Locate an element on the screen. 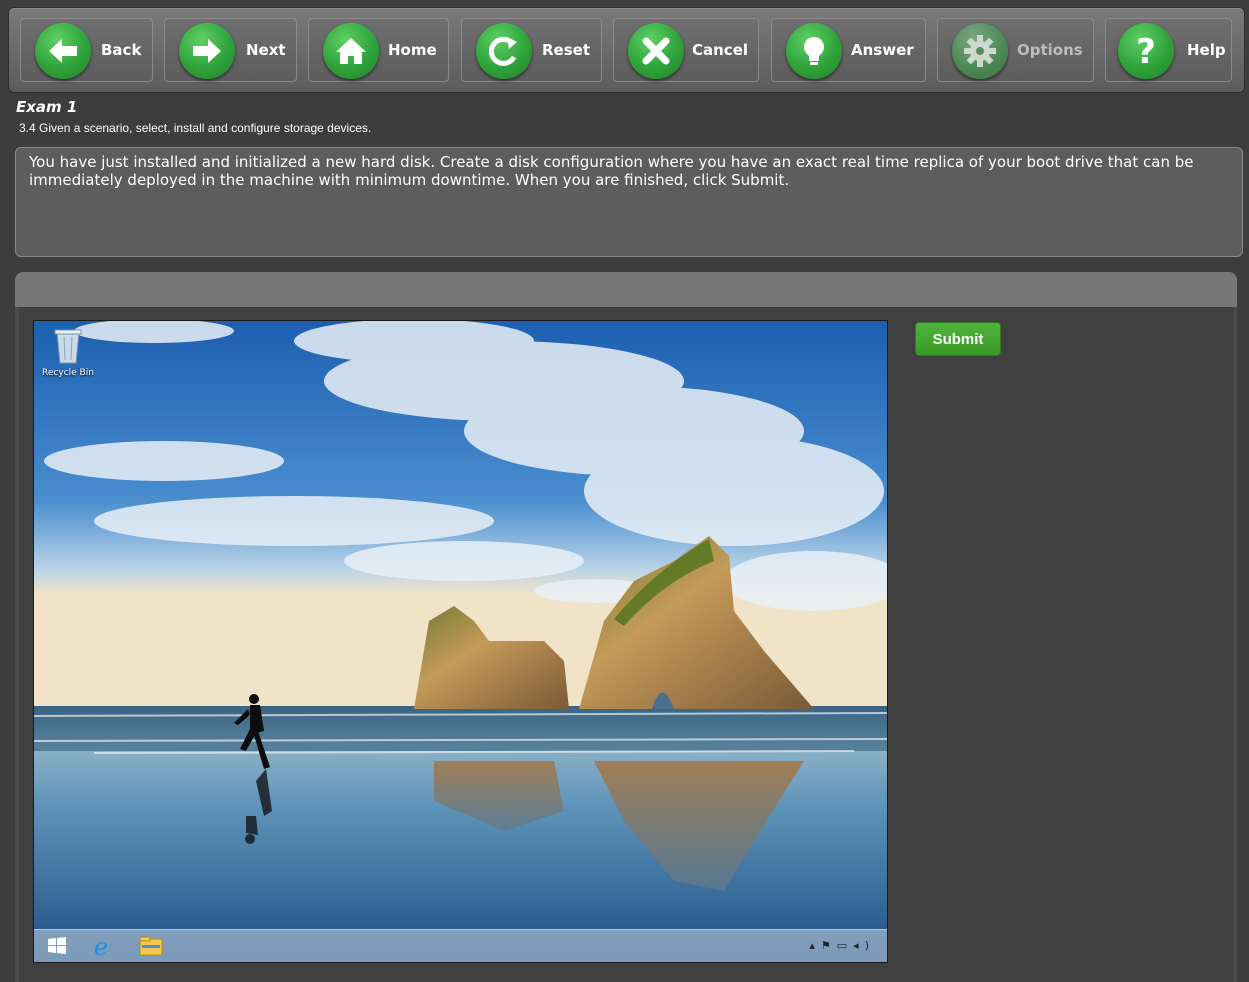  reset-icon is located at coordinates (504, 51).